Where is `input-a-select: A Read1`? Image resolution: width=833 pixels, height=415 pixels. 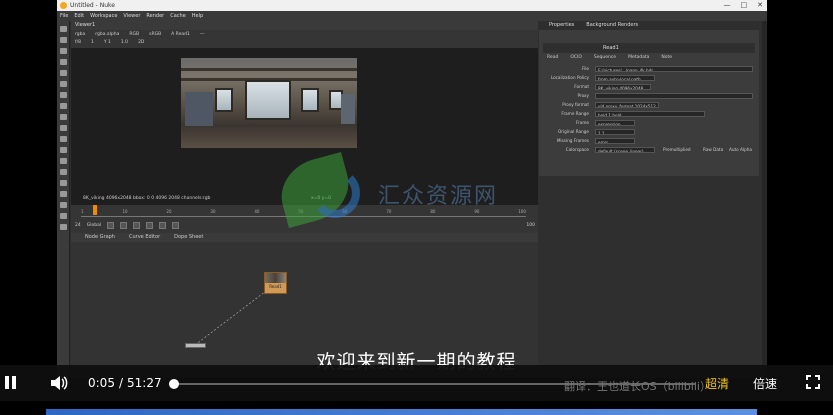
input-a-select: A Read1 is located at coordinates (180, 35).